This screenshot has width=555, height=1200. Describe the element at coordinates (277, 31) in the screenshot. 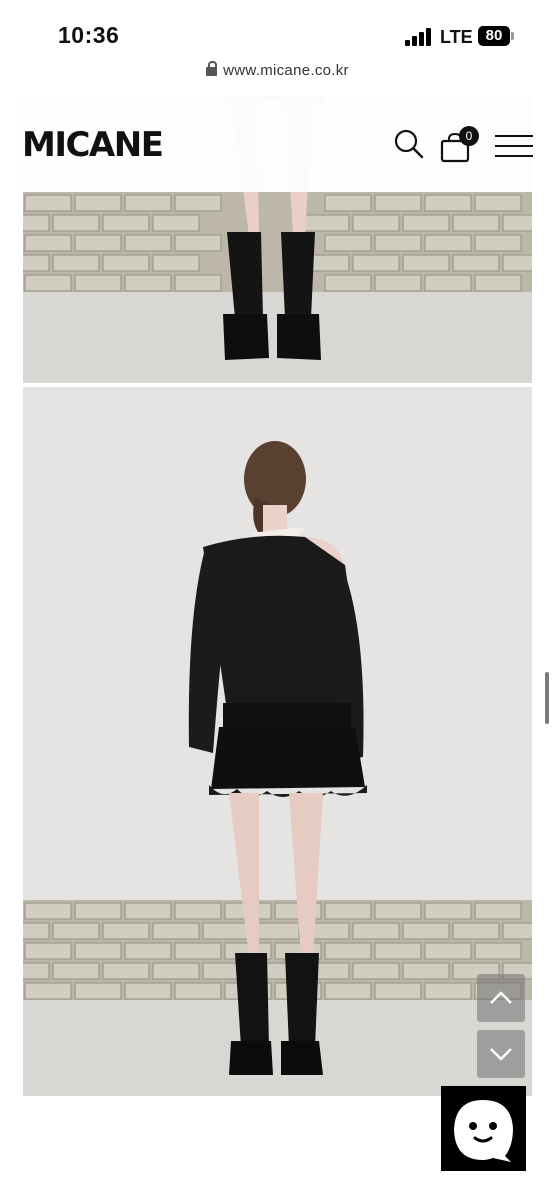

I see `status-bar: 10:36 LTE 80` at that location.